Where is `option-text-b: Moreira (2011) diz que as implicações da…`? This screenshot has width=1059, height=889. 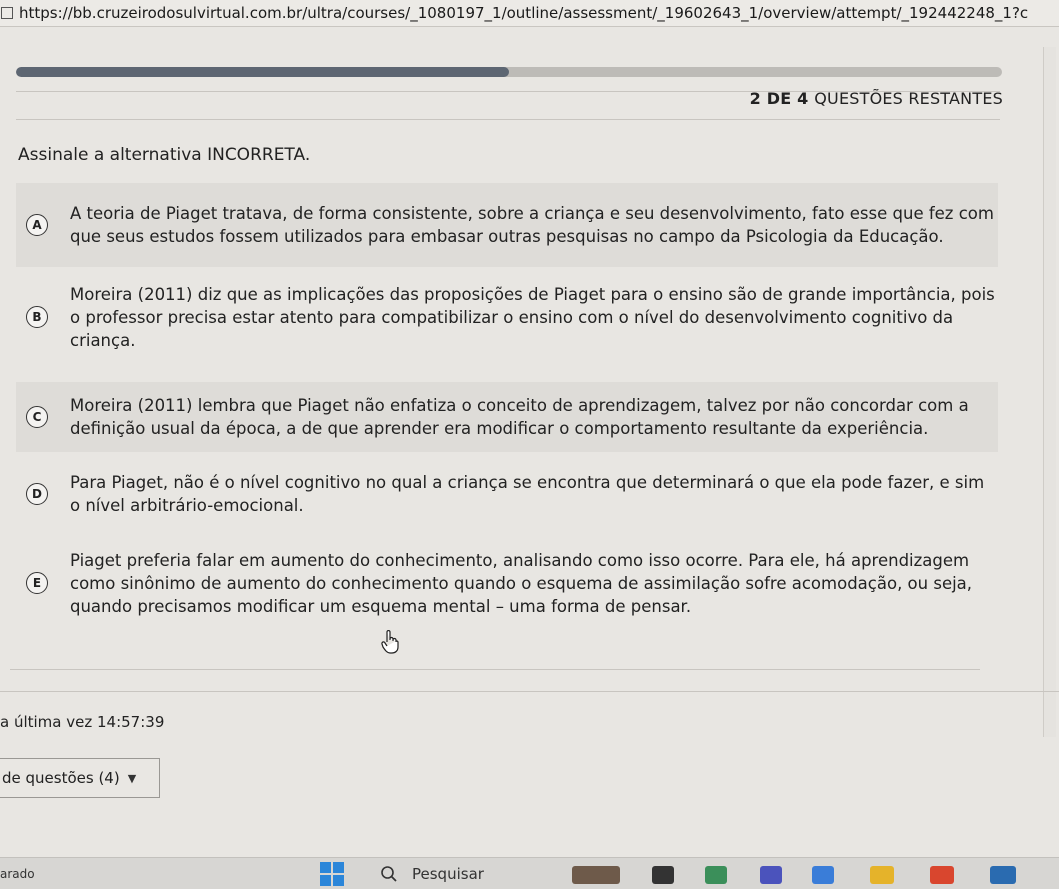
option-text-b: Moreira (2011) diz que as implicações da… is located at coordinates (532, 317).